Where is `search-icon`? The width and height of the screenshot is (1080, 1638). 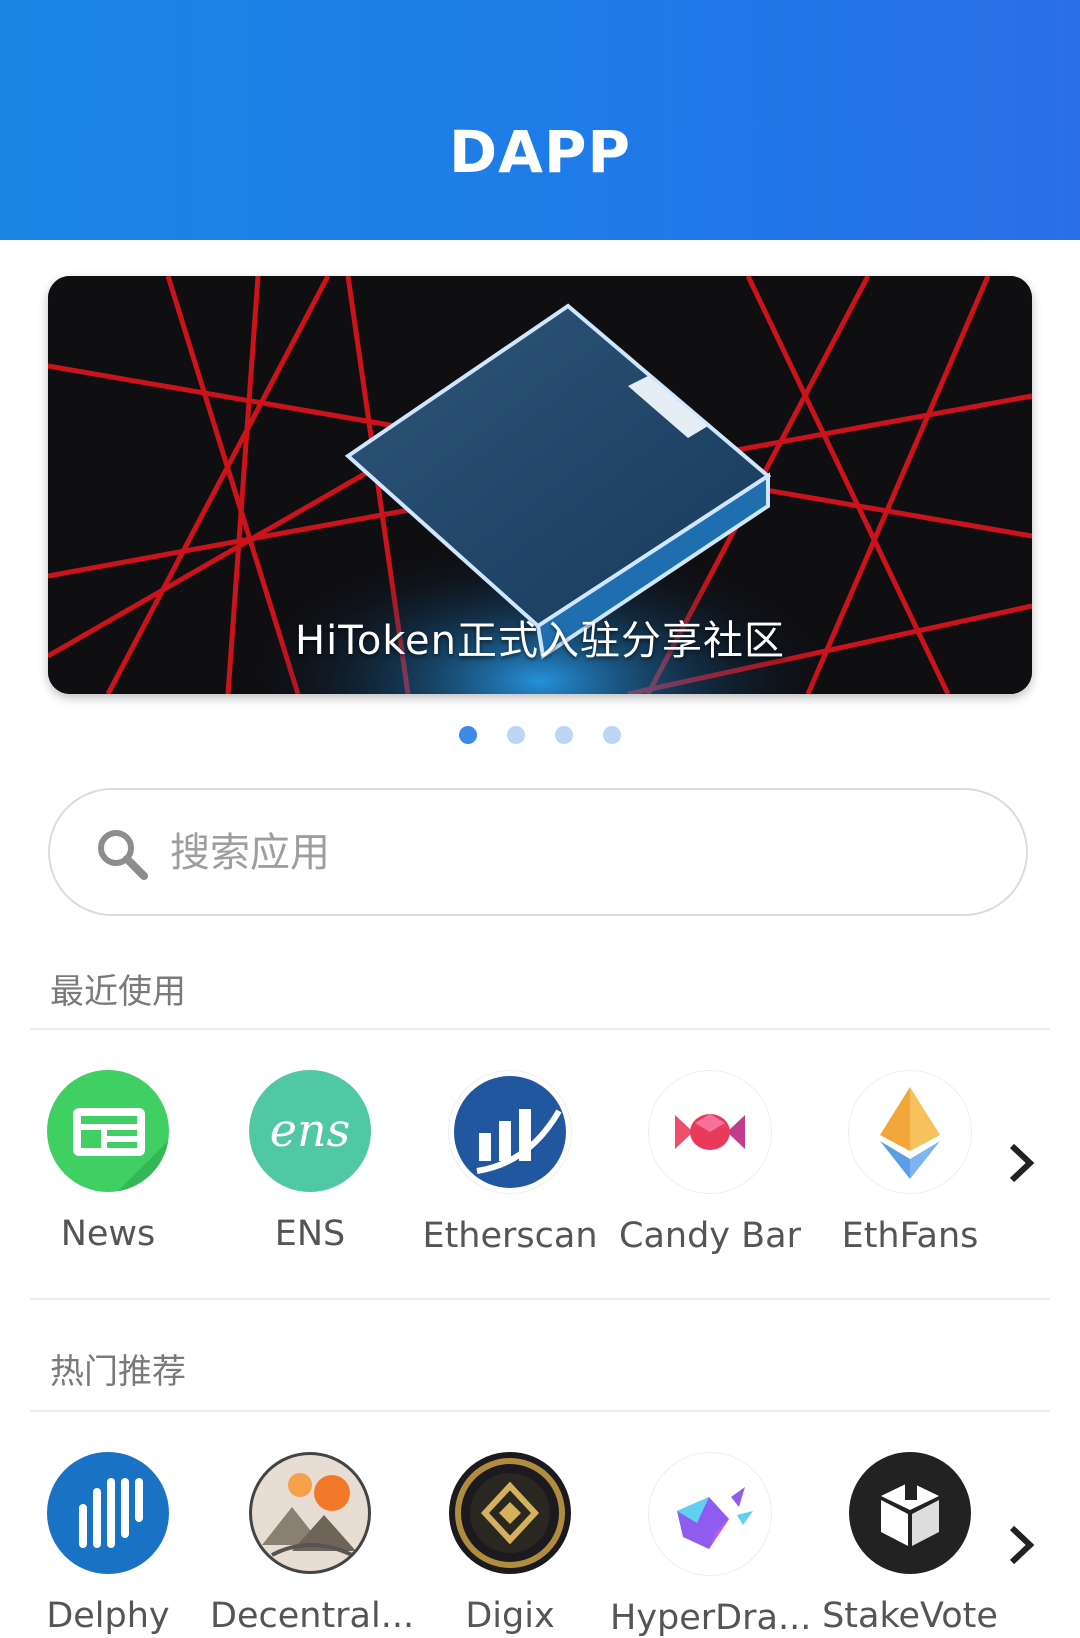 search-icon is located at coordinates (122, 856).